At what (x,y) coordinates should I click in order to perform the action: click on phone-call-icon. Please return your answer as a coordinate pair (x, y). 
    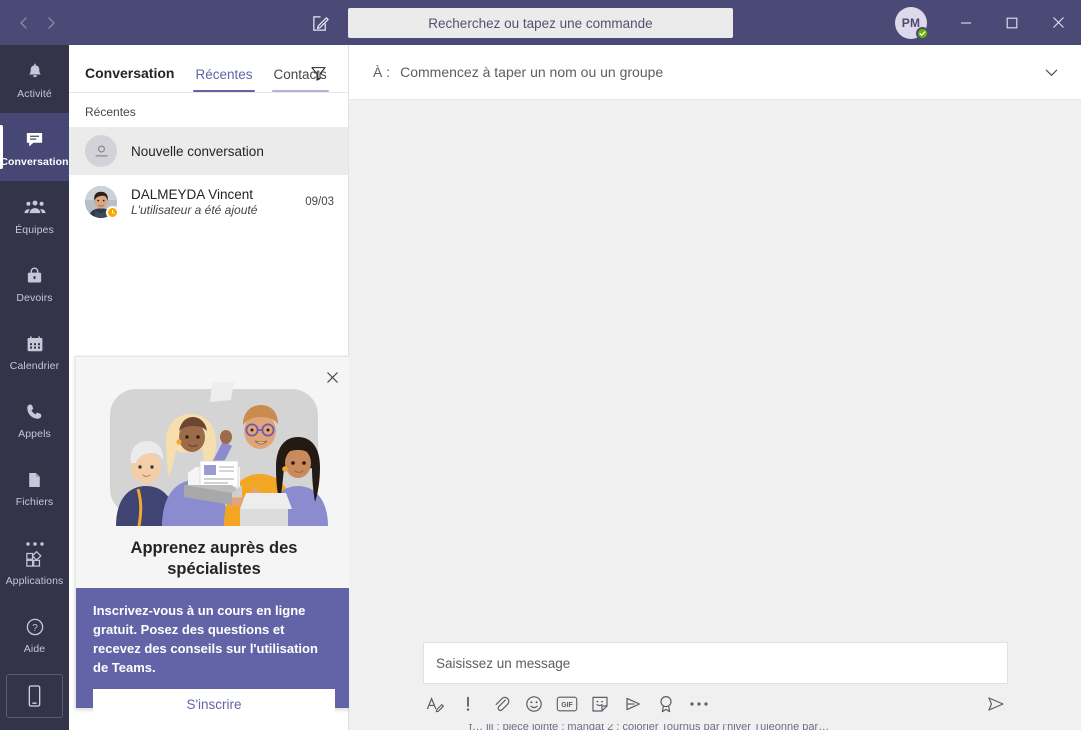
    Looking at the image, I should click on (34, 412).